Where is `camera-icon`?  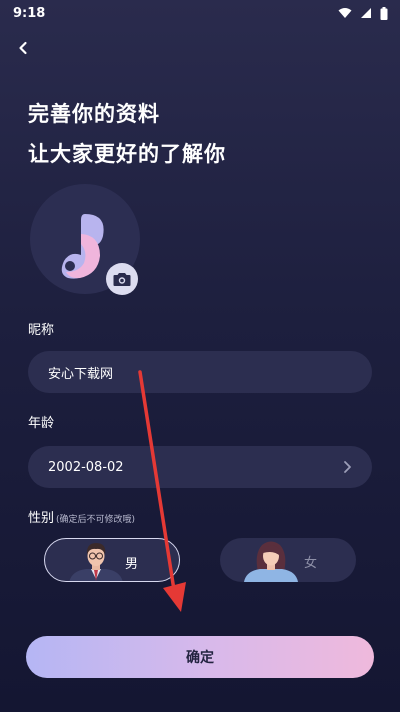
camera-icon is located at coordinates (122, 279).